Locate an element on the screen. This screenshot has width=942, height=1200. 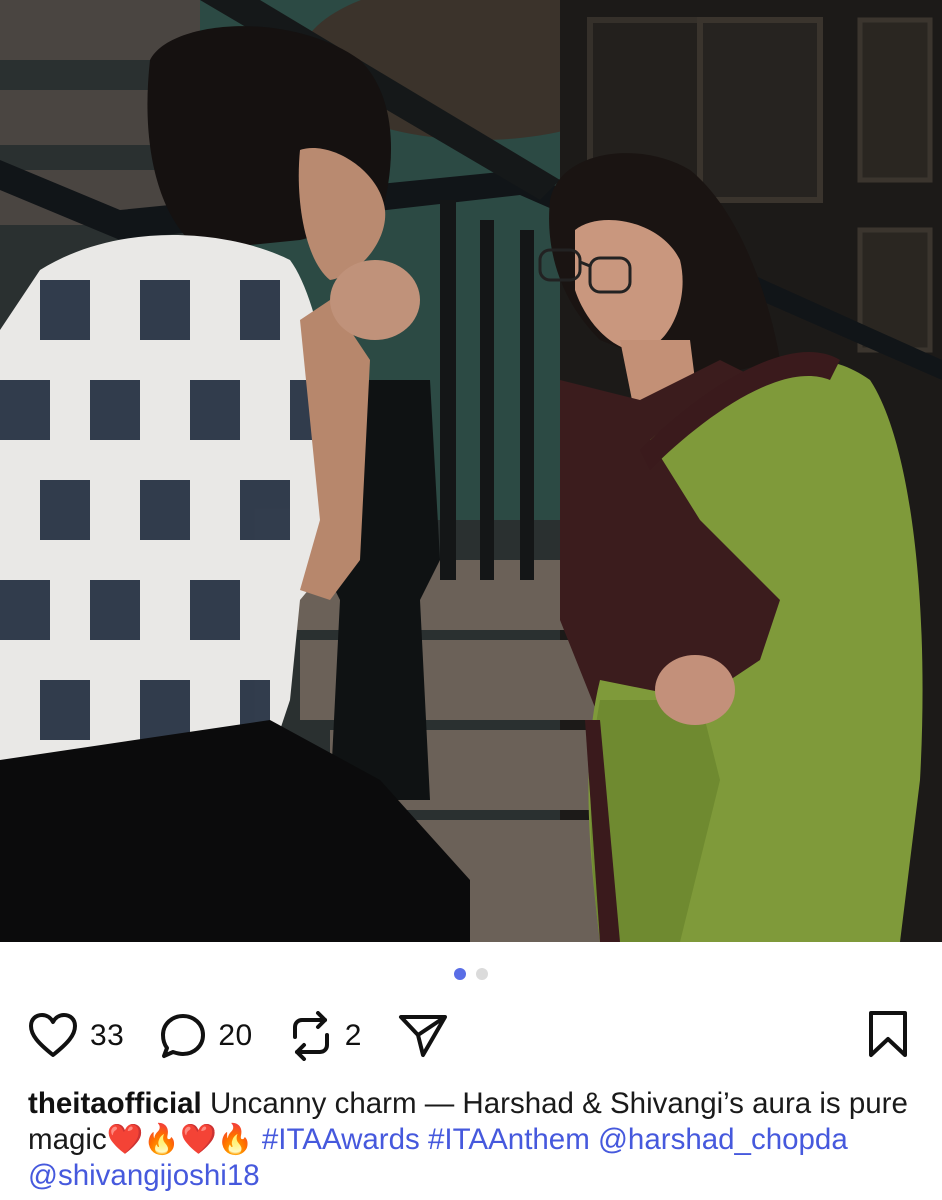
comment-count: 20 is located at coordinates (235, 1035).